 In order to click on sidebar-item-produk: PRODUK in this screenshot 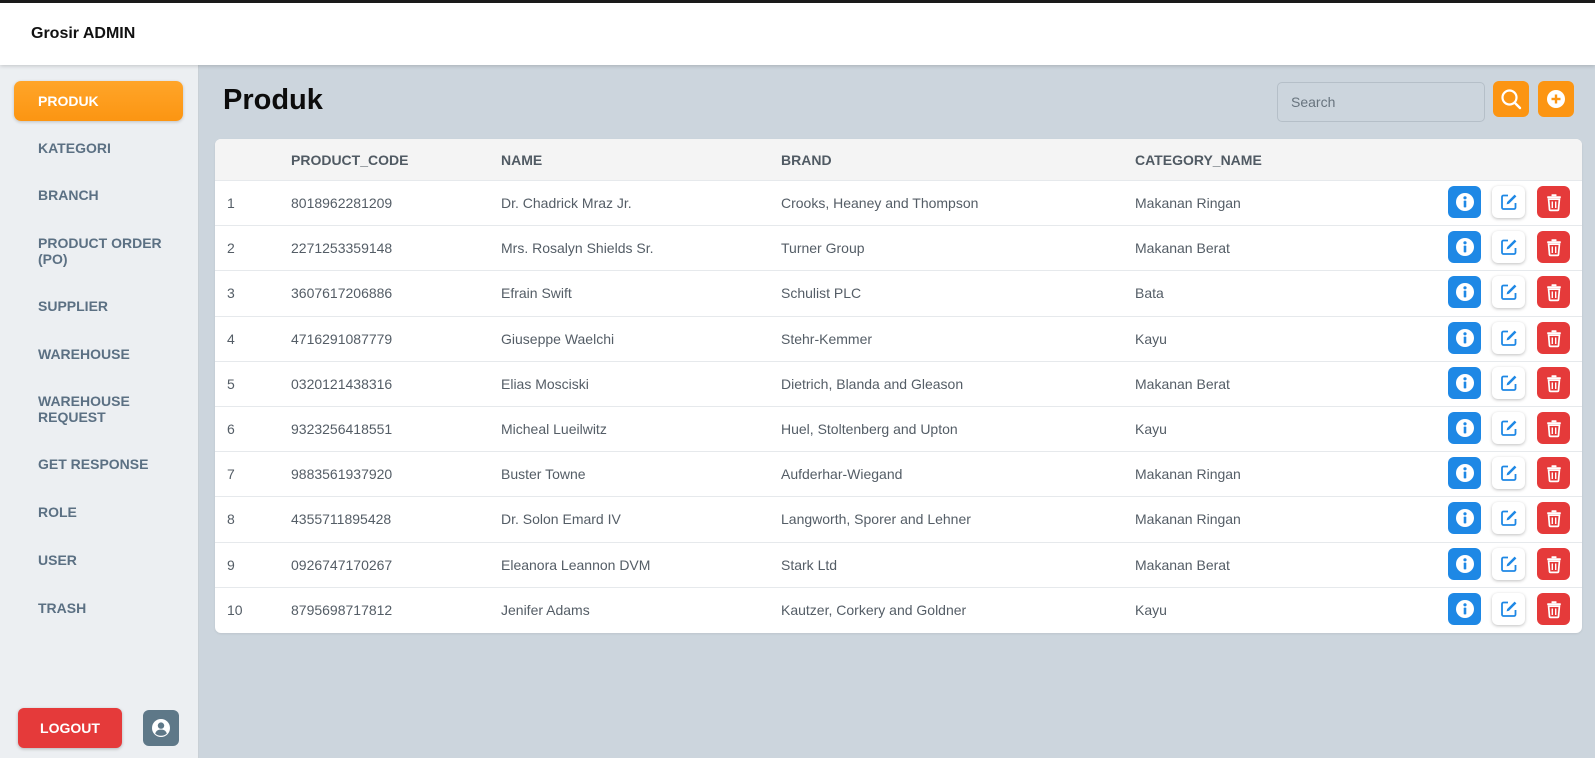, I will do `click(98, 101)`.